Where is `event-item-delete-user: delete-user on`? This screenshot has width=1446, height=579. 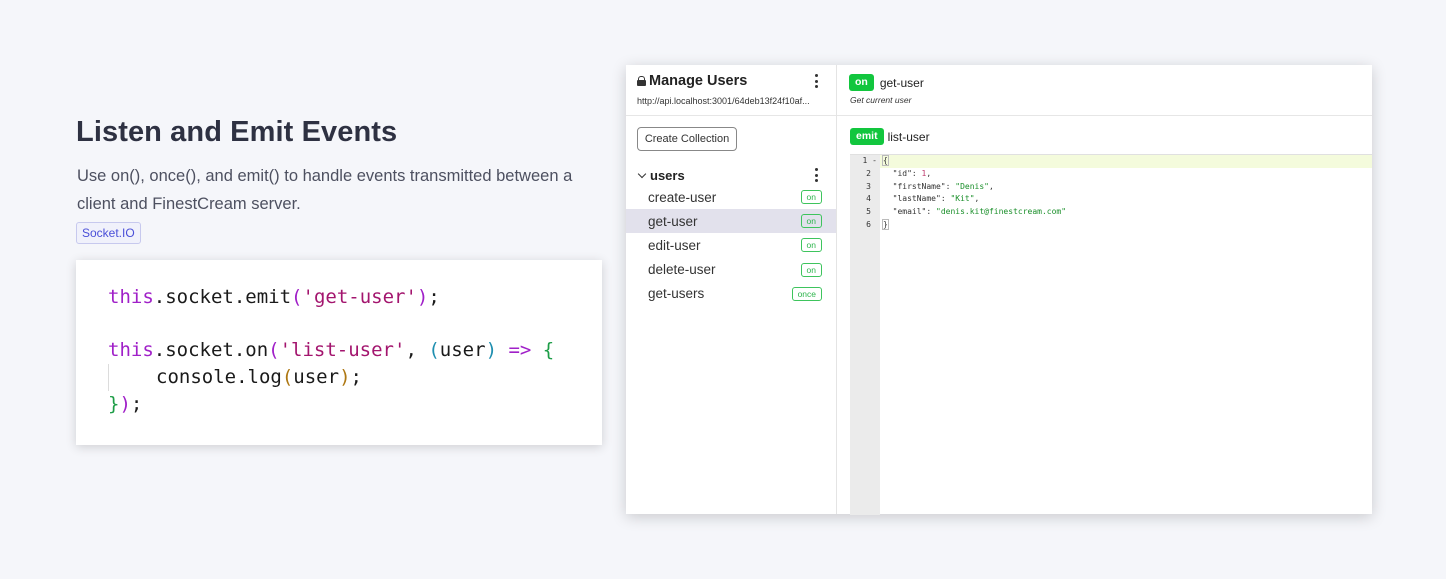
event-item-delete-user: delete-user on is located at coordinates (731, 270).